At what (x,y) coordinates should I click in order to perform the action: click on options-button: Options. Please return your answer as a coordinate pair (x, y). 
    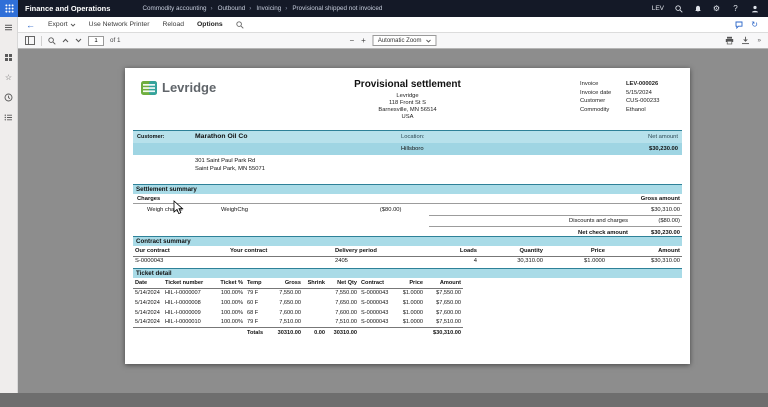
    Looking at the image, I should click on (210, 24).